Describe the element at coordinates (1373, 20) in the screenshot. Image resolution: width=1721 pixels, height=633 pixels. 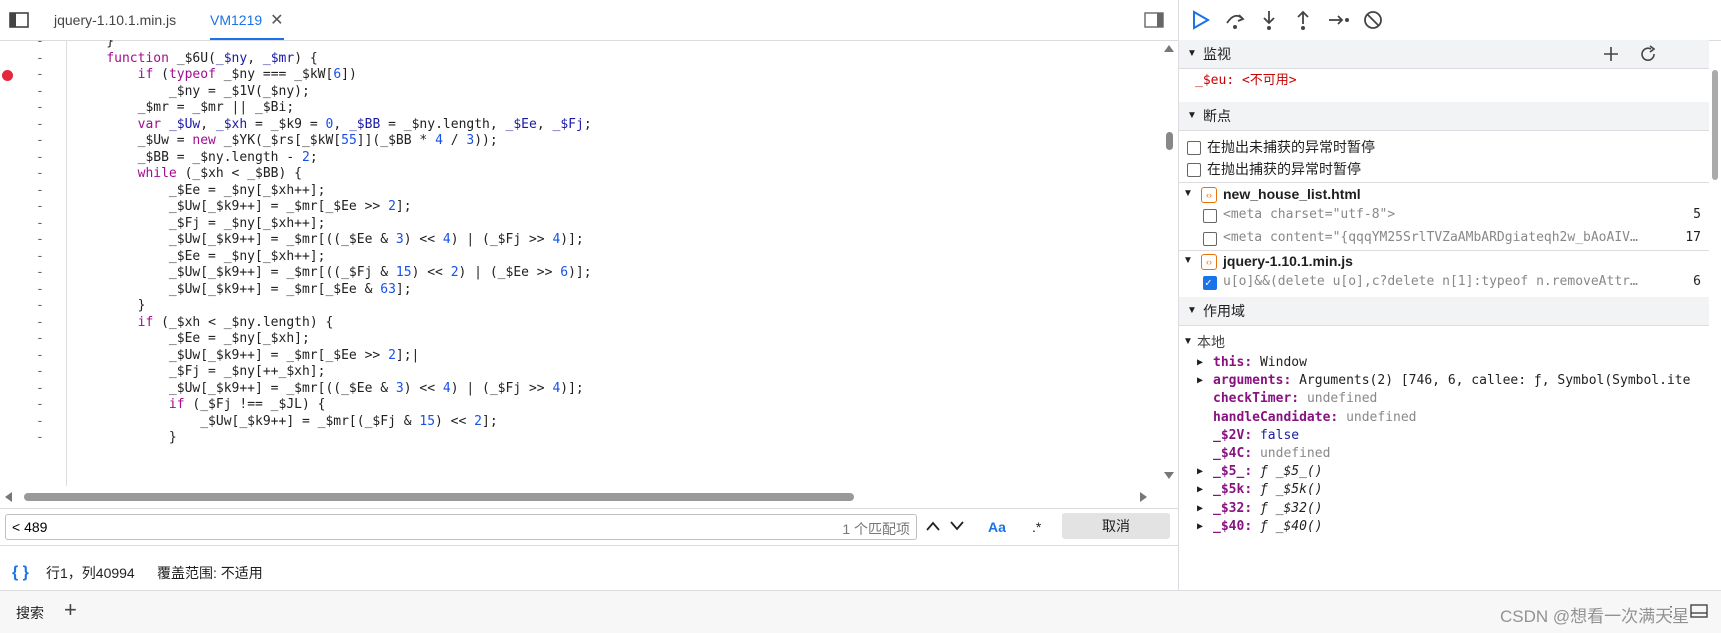
I see `deactivate-breakpoints-button` at that location.